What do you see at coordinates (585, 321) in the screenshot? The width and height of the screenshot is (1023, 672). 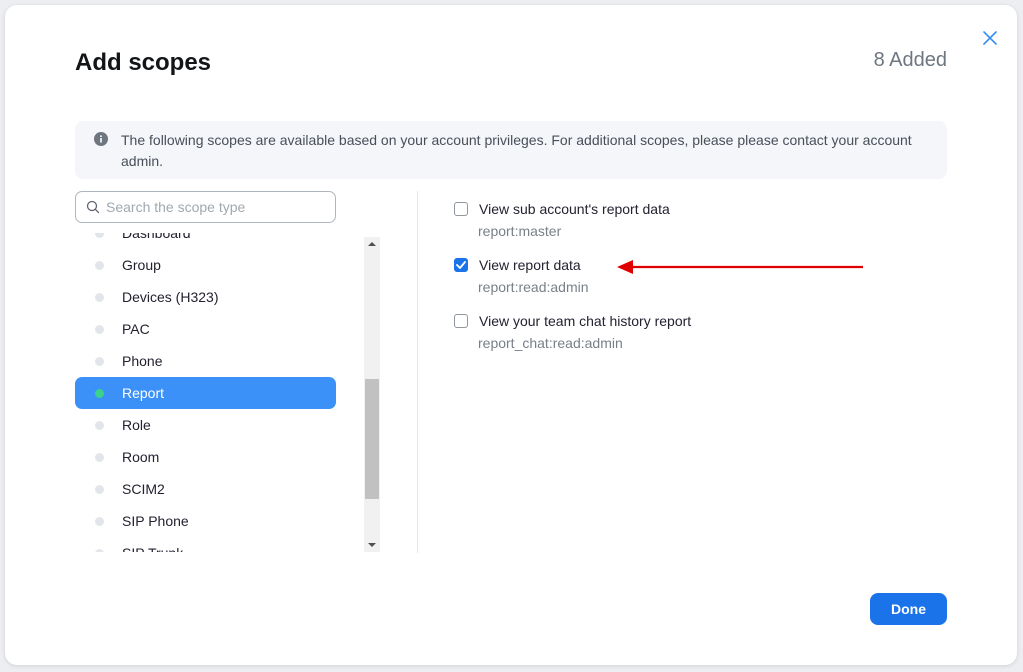 I see `scope-name: View your team chat history report` at bounding box center [585, 321].